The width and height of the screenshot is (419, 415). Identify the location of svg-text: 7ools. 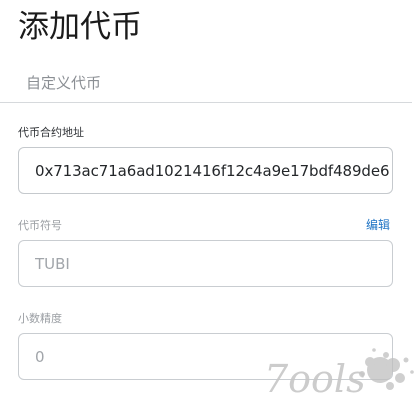
(315, 379).